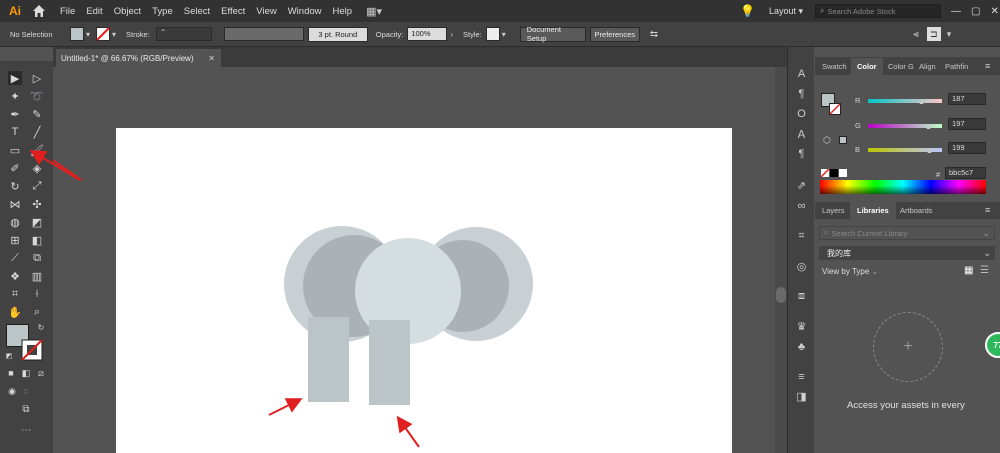  I want to click on workspace-switcher: Layout ▾, so click(786, 11).